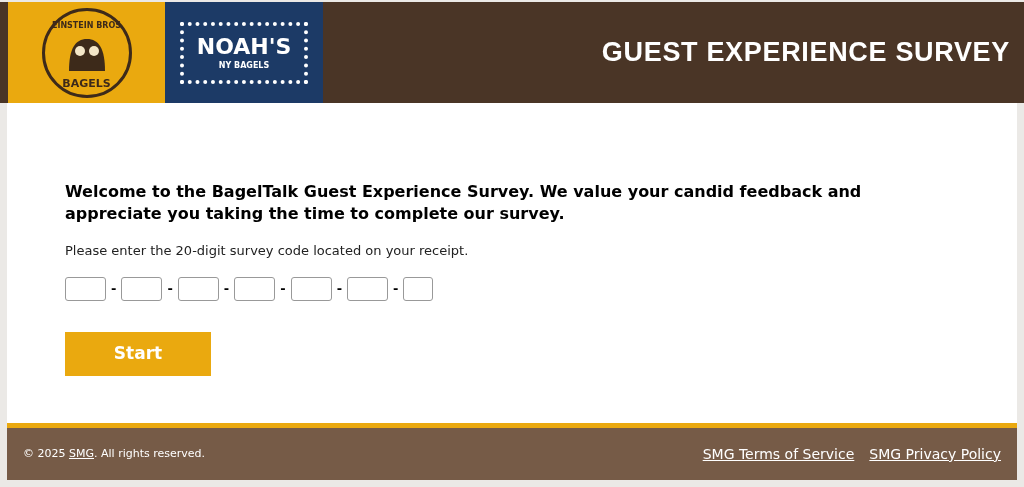  Describe the element at coordinates (805, 53) in the screenshot. I see `page-title: GUEST EXPERIENCE SURVEY` at that location.